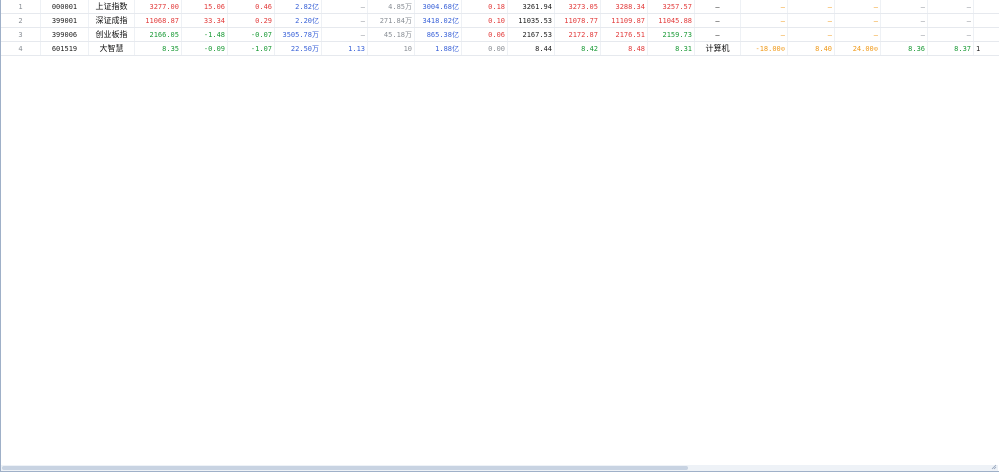 This screenshot has width=999, height=472. I want to click on col5-cell: 1.13, so click(345, 49).